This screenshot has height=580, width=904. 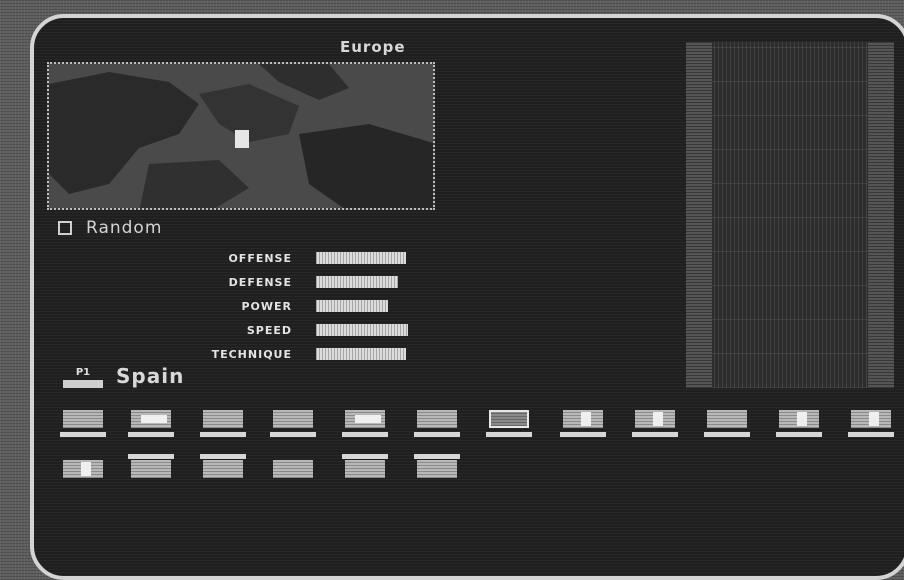 What do you see at coordinates (124, 228) in the screenshot?
I see `random-label: Random` at bounding box center [124, 228].